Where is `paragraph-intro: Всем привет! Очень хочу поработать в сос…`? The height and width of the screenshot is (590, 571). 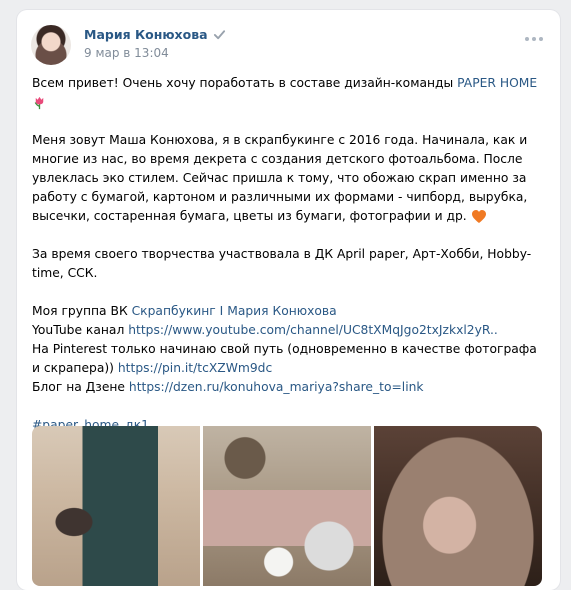 paragraph-intro: Всем привет! Очень хочу поработать в сос… is located at coordinates (289, 93).